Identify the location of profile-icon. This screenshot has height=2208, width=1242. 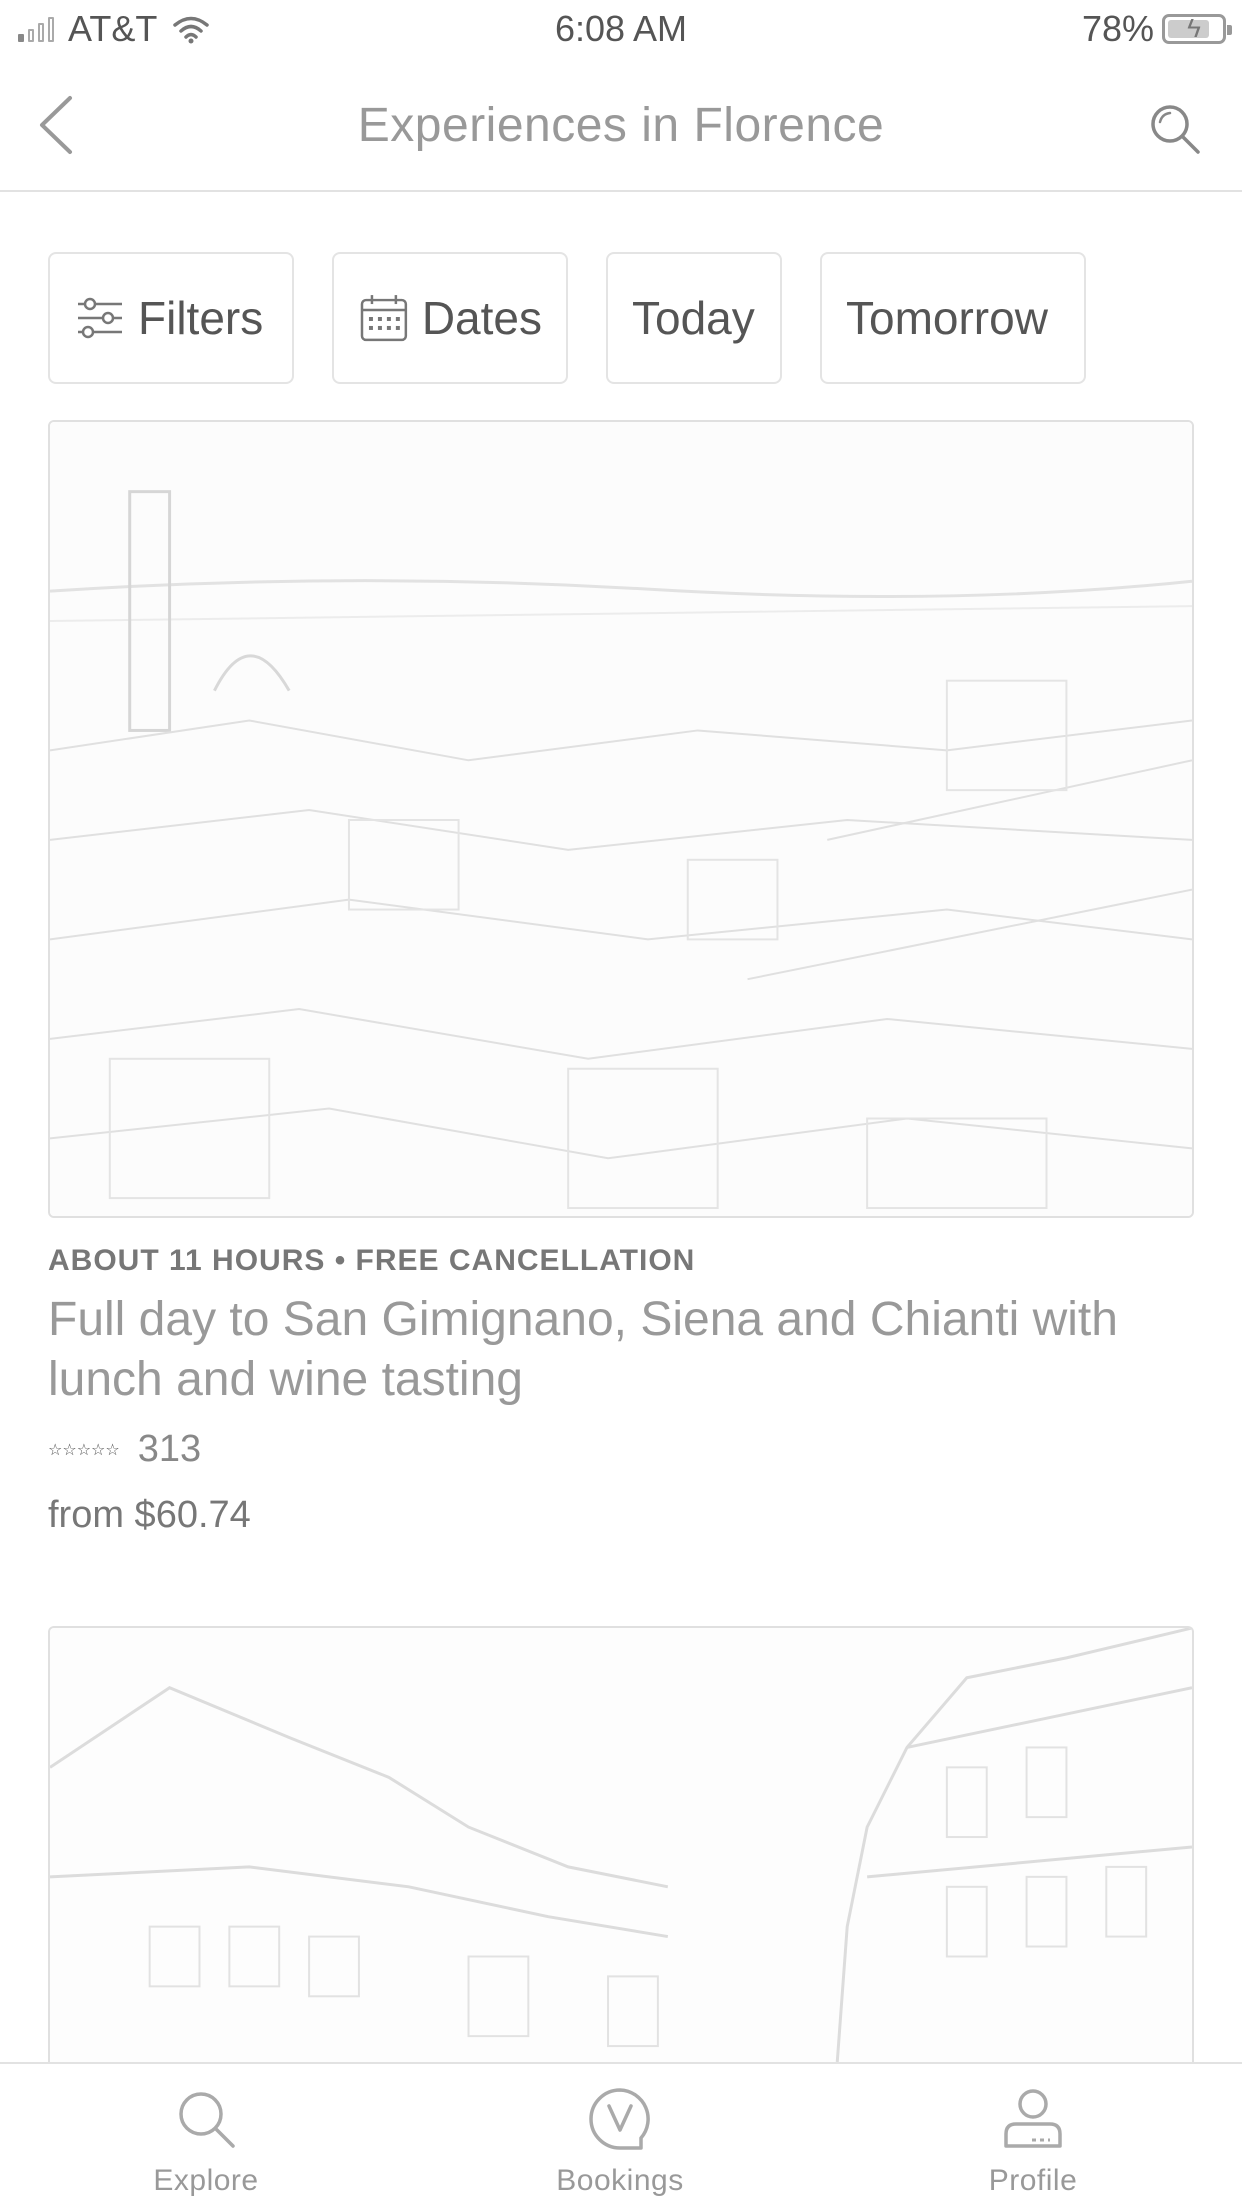
(1033, 2118).